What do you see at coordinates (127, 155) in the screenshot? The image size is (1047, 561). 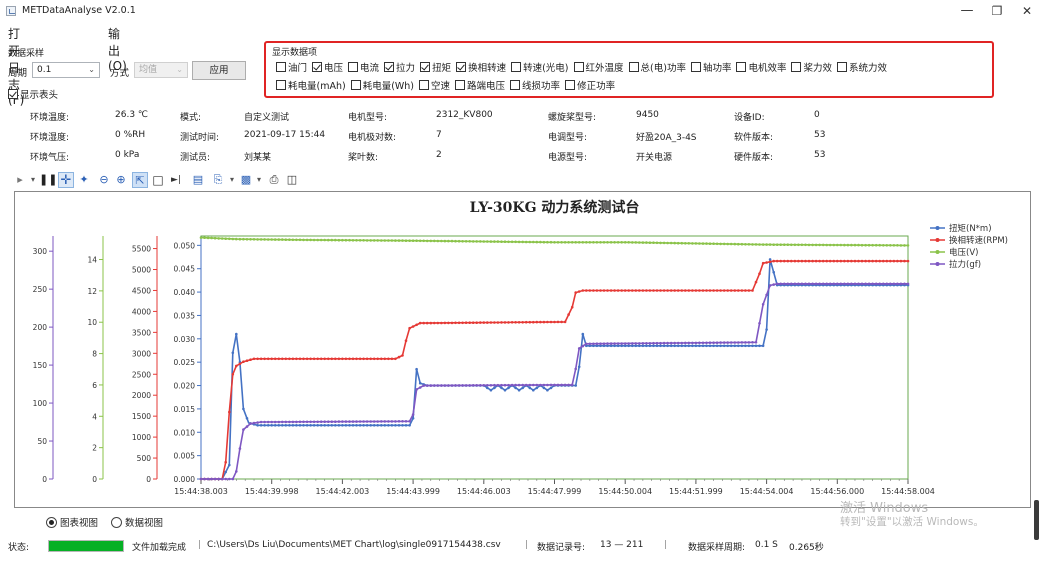 I see `env-pressure-value: 0 kPa` at bounding box center [127, 155].